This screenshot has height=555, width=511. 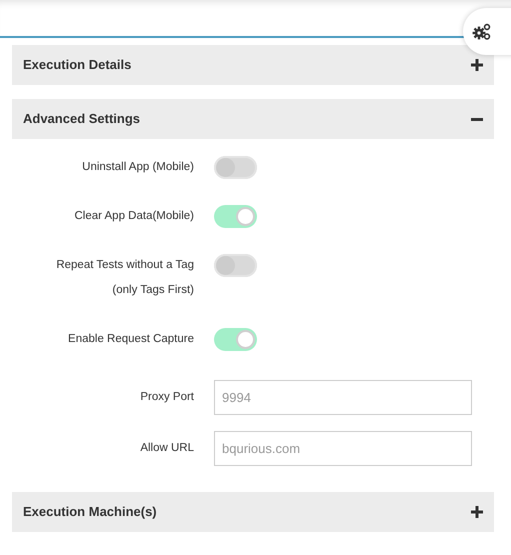 What do you see at coordinates (343, 397) in the screenshot?
I see `text-field: 9994` at bounding box center [343, 397].